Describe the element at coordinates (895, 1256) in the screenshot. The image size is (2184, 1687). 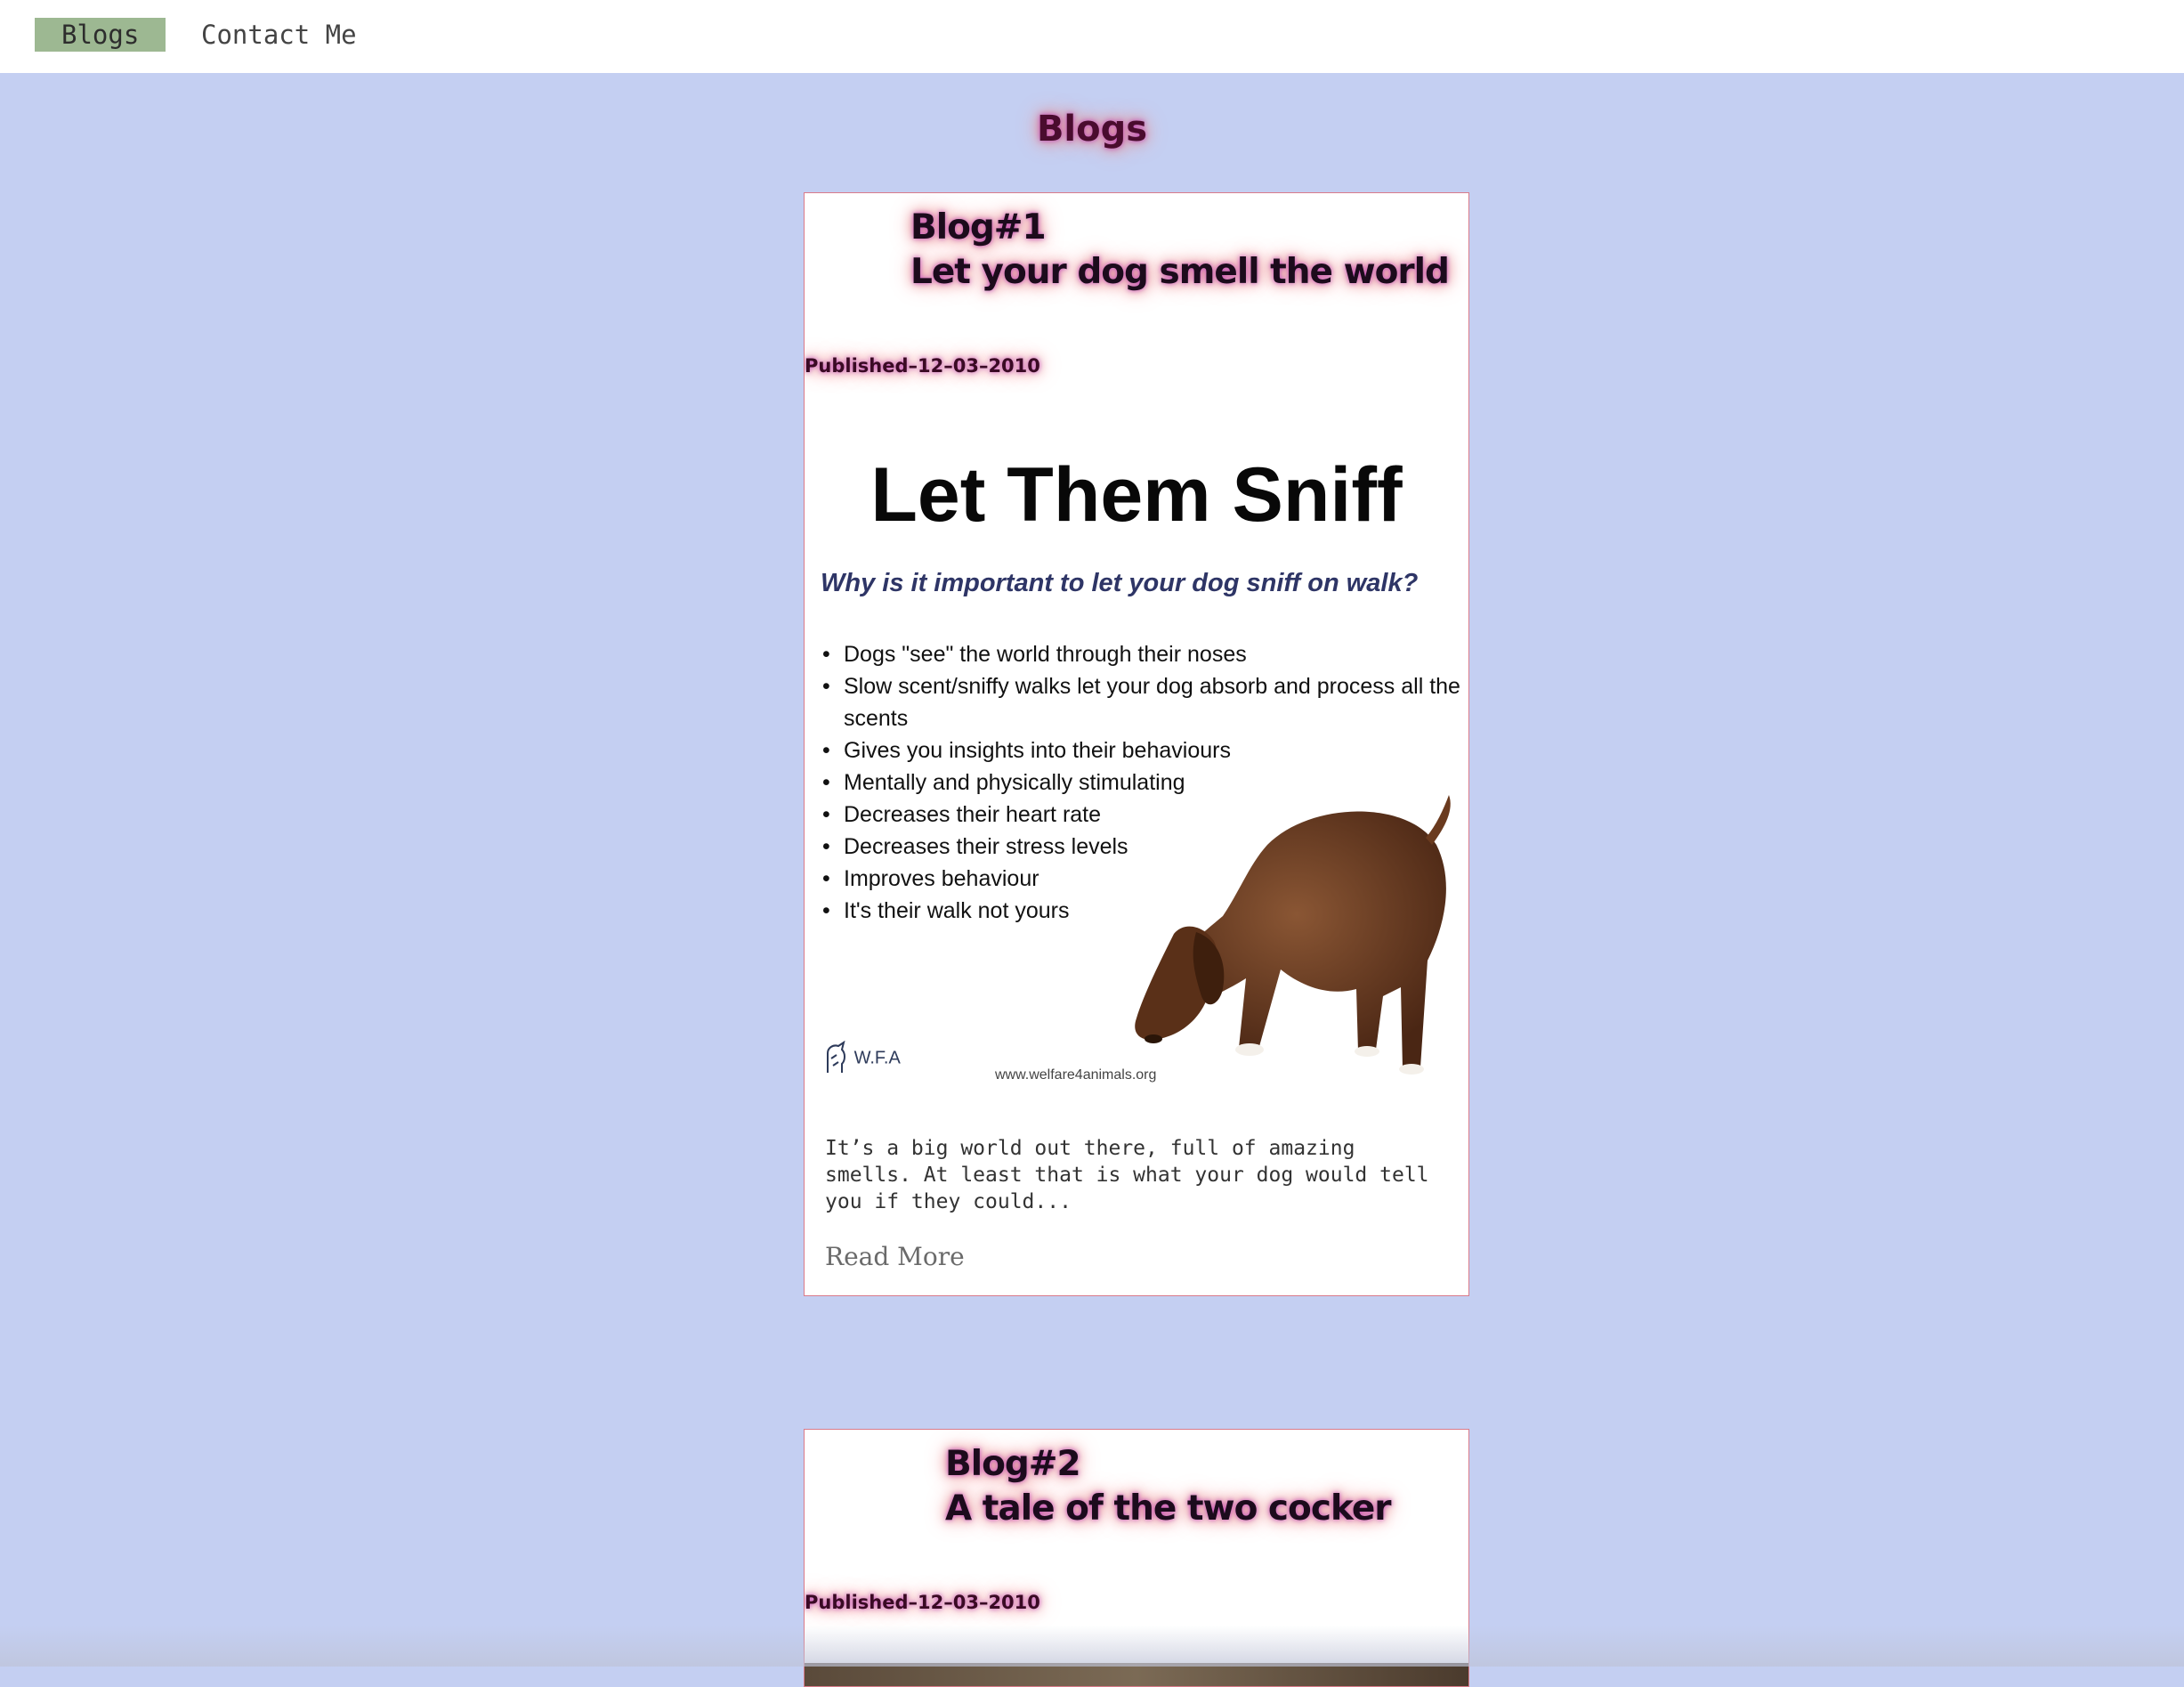
I see `read-more-link: Read More` at that location.